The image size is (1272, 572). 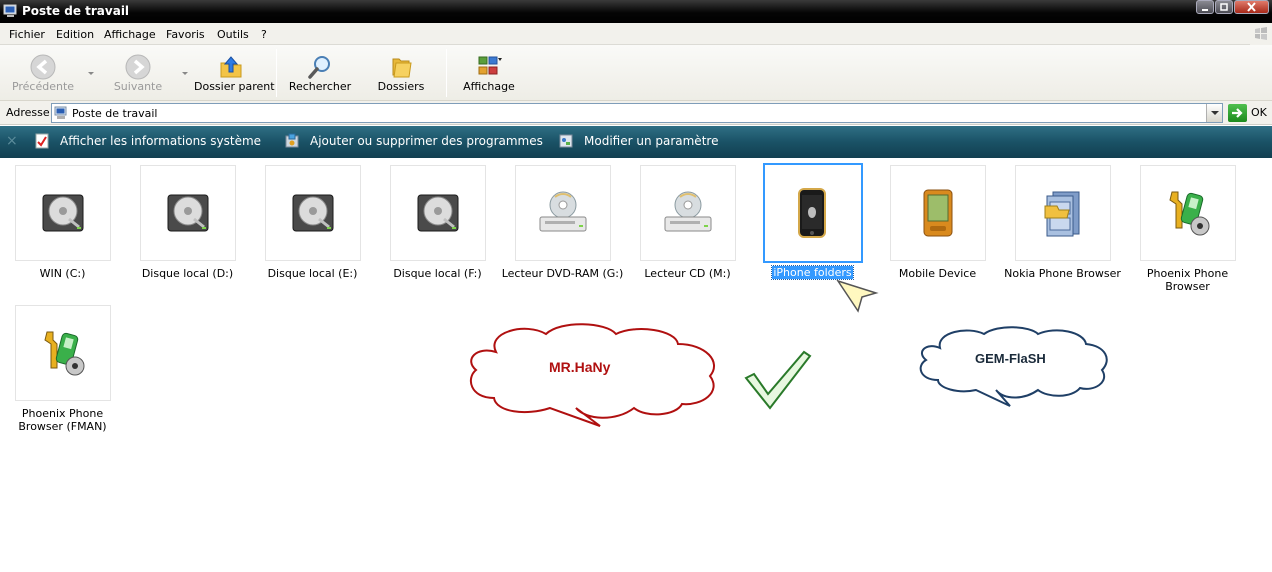 I want to click on search-icon, so click(x=319, y=67).